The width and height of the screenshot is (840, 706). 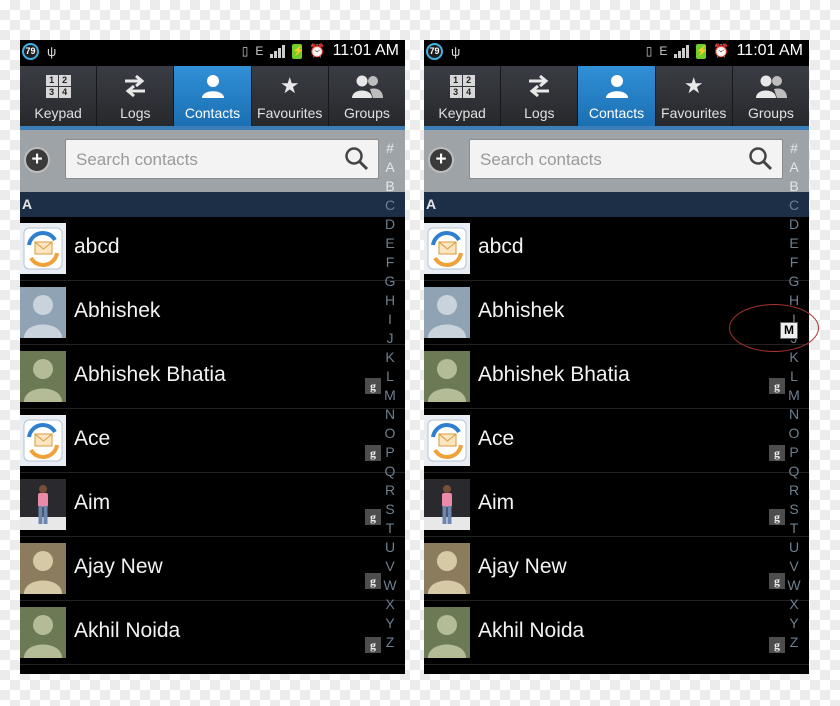 I want to click on index-letter: I, so click(x=390, y=319).